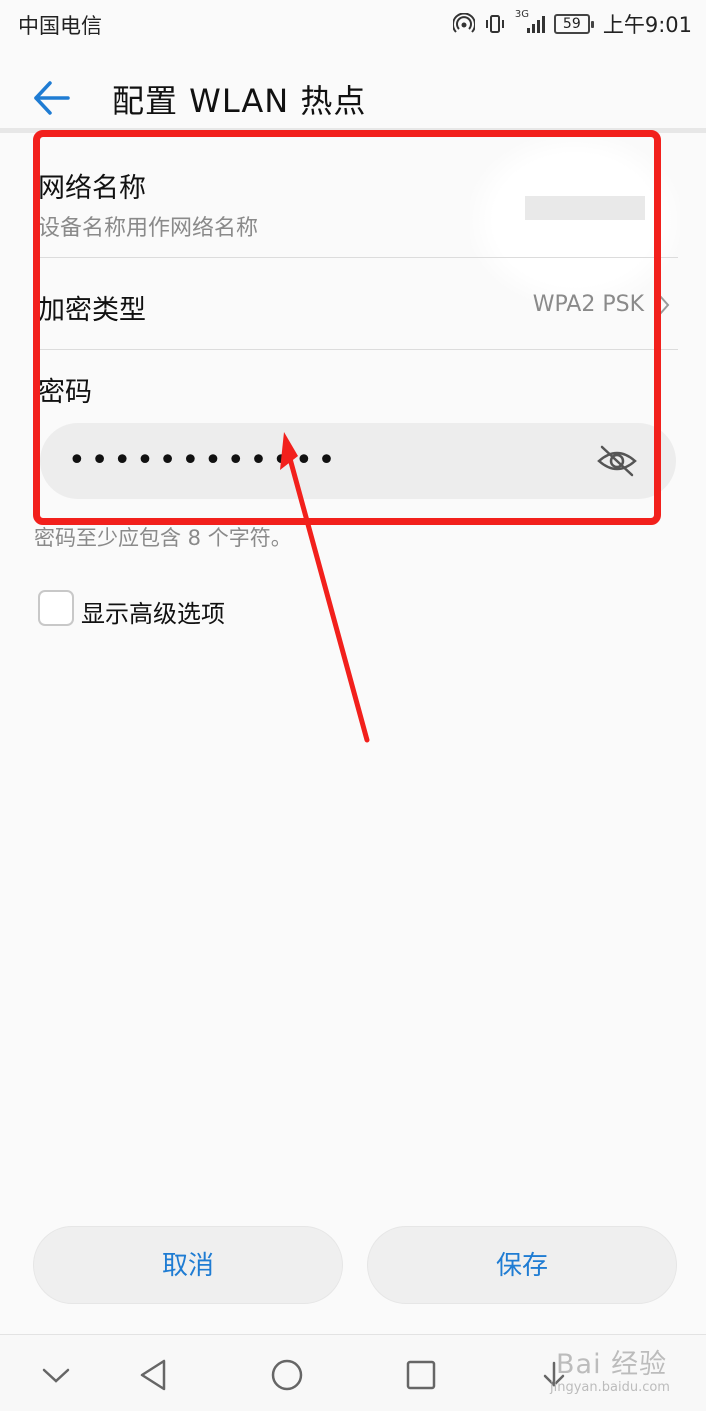  Describe the element at coordinates (421, 1375) in the screenshot. I see `recents-square-icon` at that location.